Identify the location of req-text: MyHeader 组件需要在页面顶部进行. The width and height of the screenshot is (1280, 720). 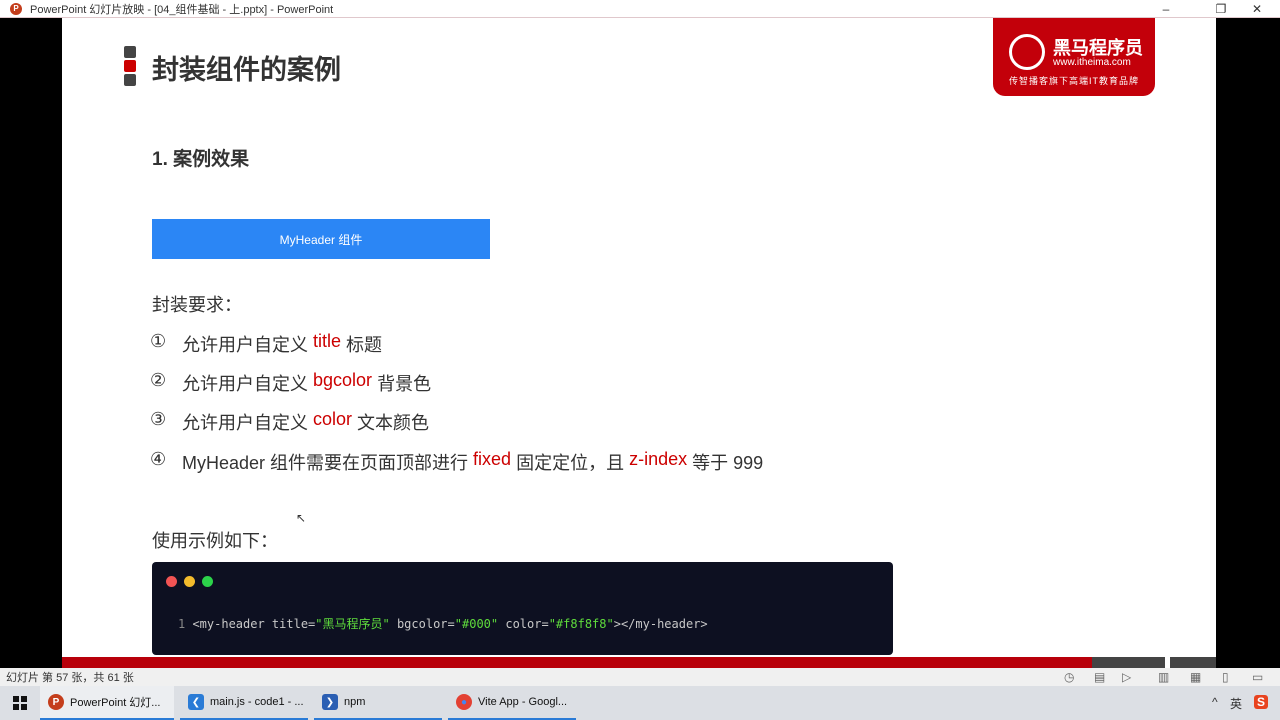
(325, 463).